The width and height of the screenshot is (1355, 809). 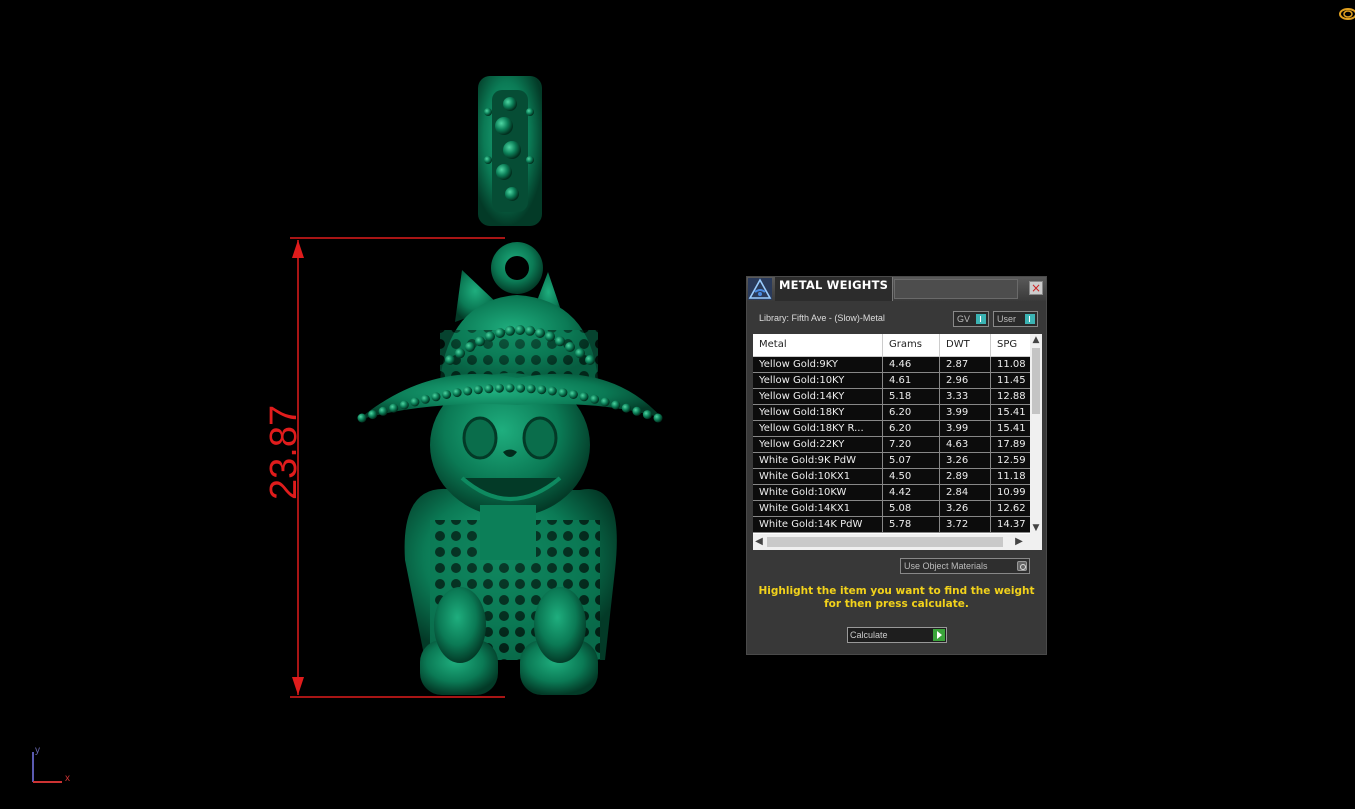 What do you see at coordinates (911, 345) in the screenshot?
I see `column-header-grams: Grams` at bounding box center [911, 345].